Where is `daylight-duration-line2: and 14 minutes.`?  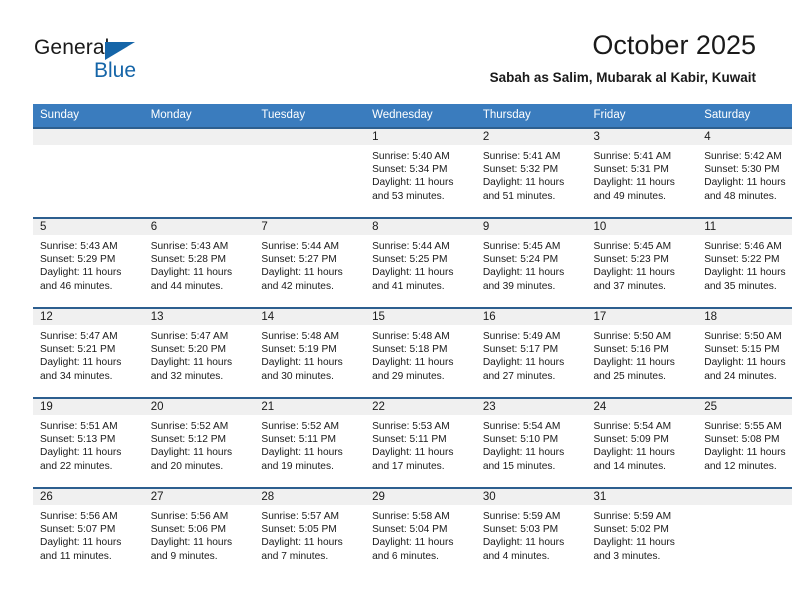
daylight-duration-line2: and 14 minutes. is located at coordinates (630, 466).